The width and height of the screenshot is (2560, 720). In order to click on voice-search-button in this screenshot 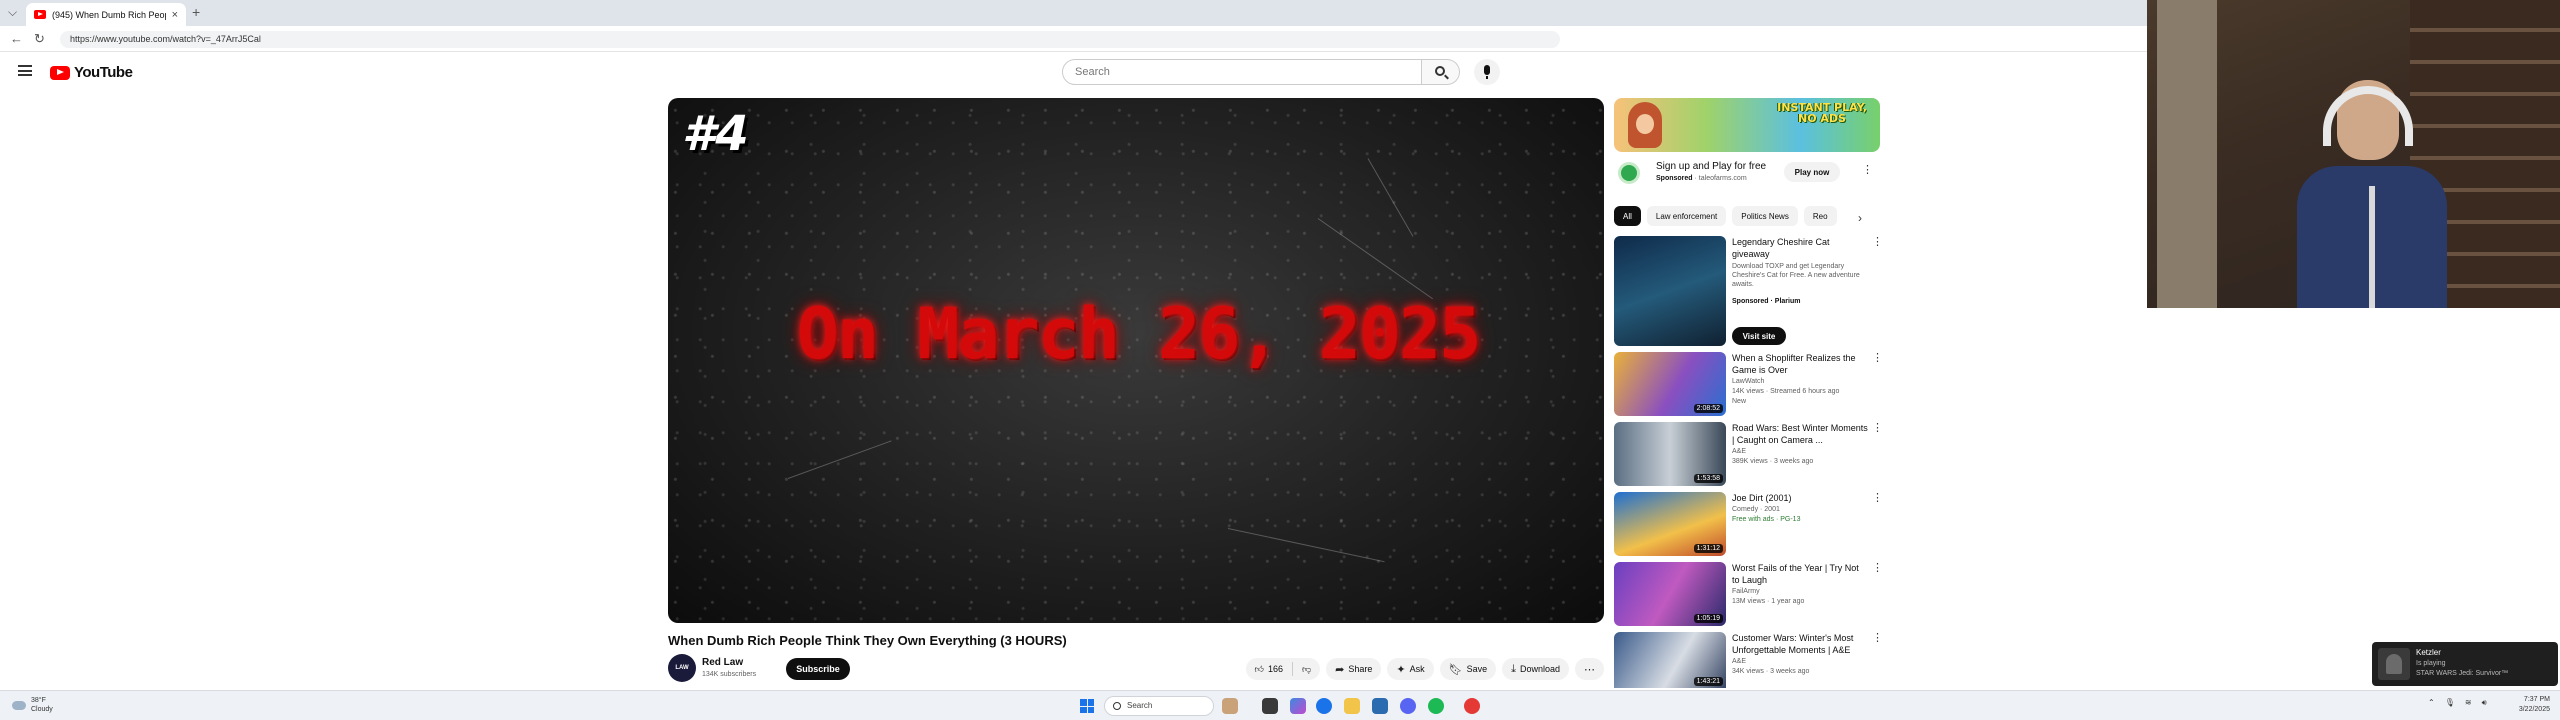, I will do `click(1487, 72)`.